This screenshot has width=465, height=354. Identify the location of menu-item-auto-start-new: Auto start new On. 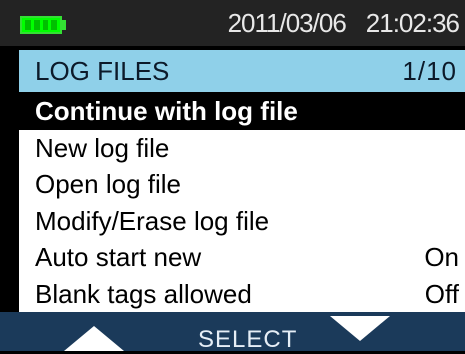
(242, 257).